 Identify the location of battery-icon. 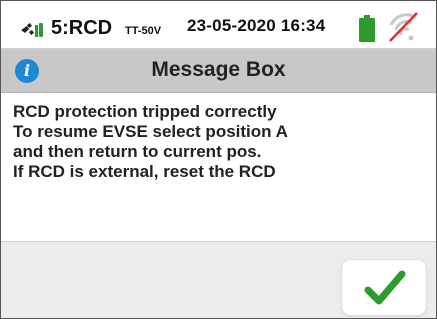
(367, 28).